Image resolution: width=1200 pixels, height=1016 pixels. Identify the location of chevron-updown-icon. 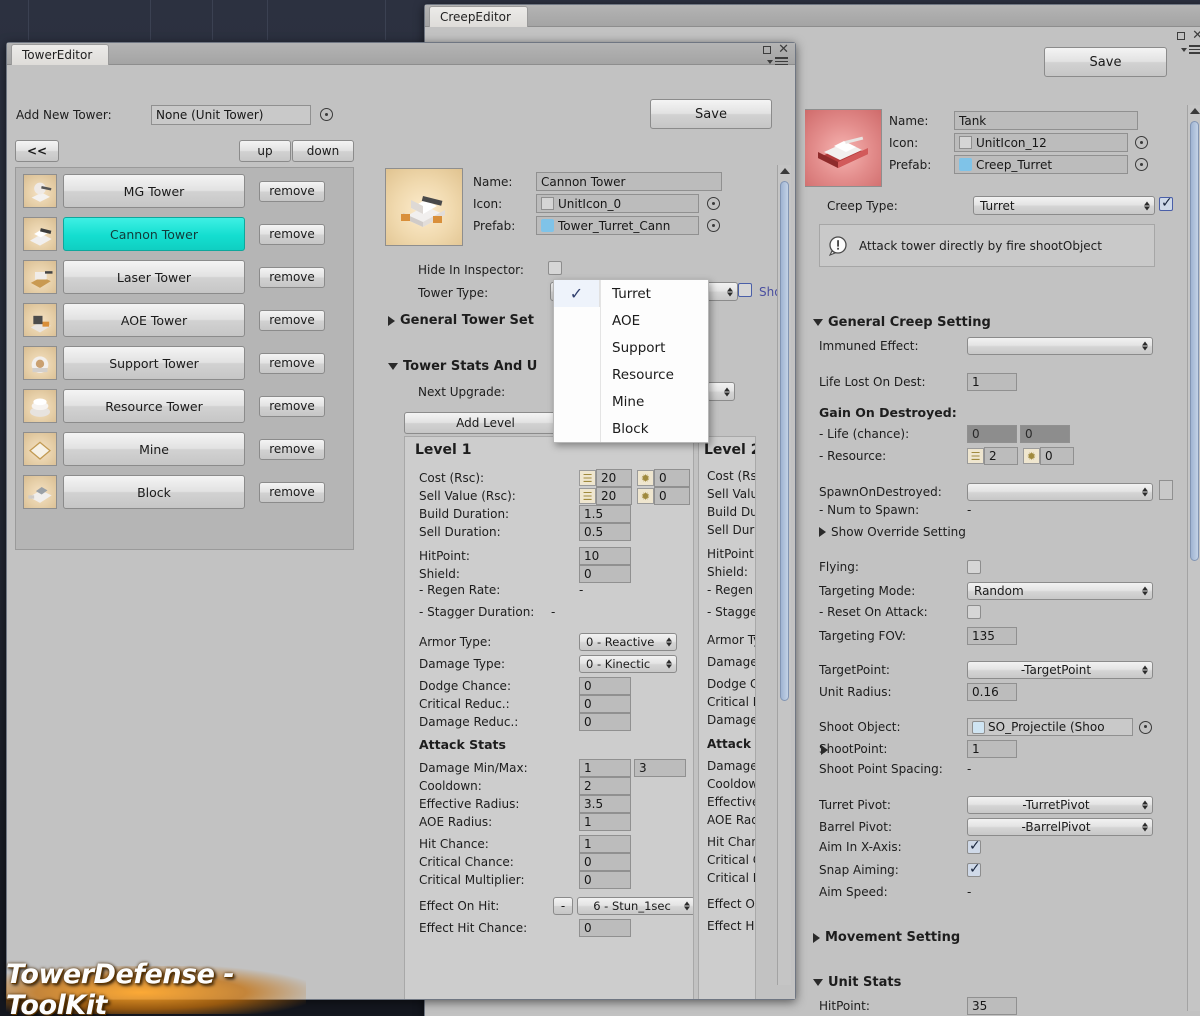
(669, 664).